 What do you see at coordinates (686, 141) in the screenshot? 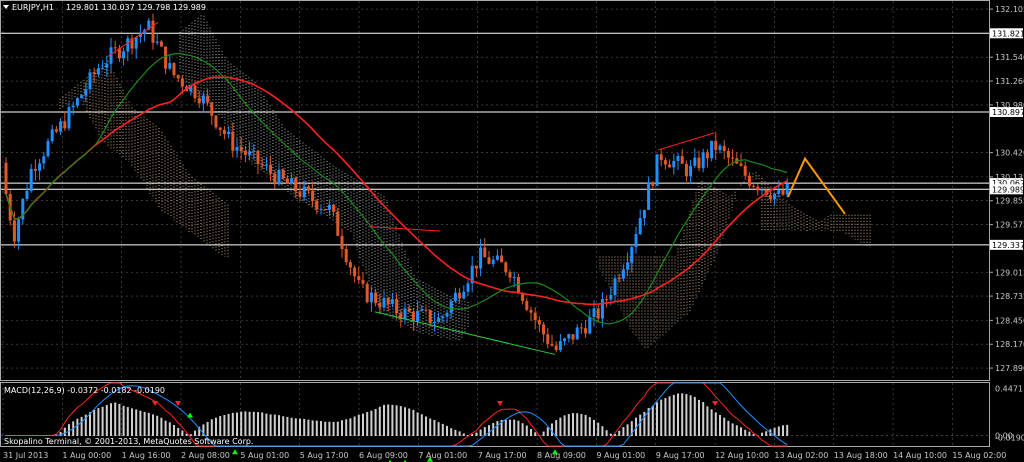
I see `trendline` at bounding box center [686, 141].